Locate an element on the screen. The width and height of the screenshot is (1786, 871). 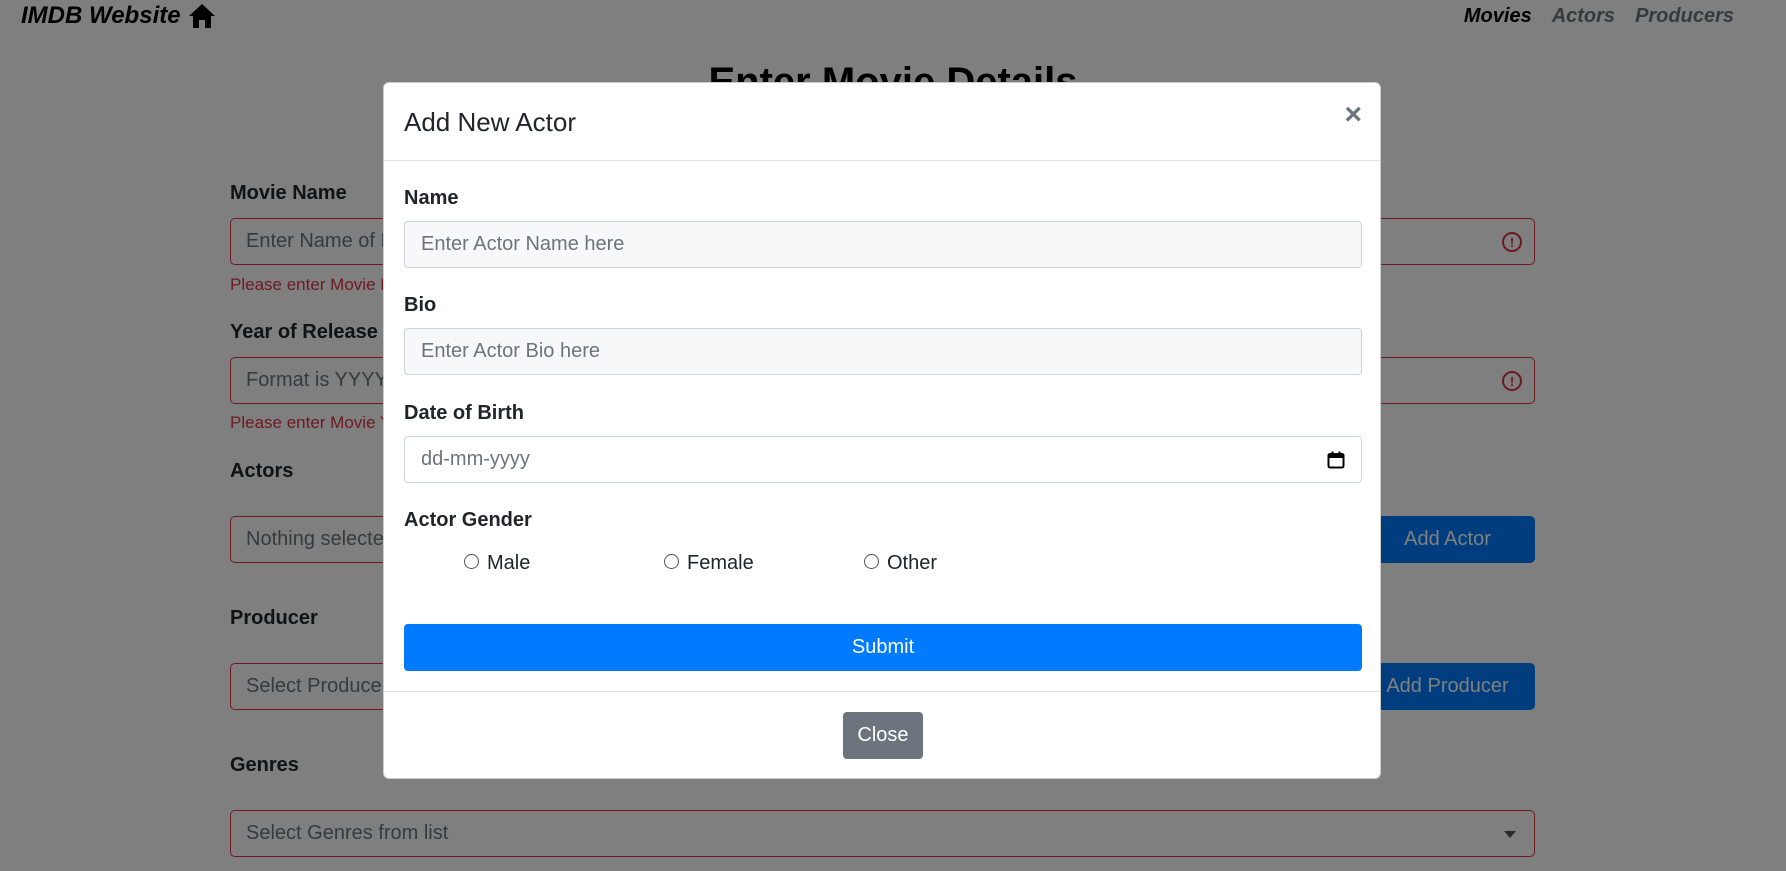
gender-radio-group: Male Female Other is located at coordinates (700, 563).